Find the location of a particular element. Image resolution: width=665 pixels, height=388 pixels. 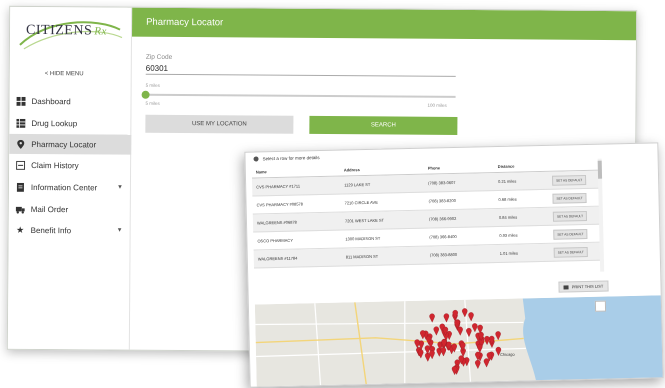

radius-max-label: 100 miles is located at coordinates (437, 105).